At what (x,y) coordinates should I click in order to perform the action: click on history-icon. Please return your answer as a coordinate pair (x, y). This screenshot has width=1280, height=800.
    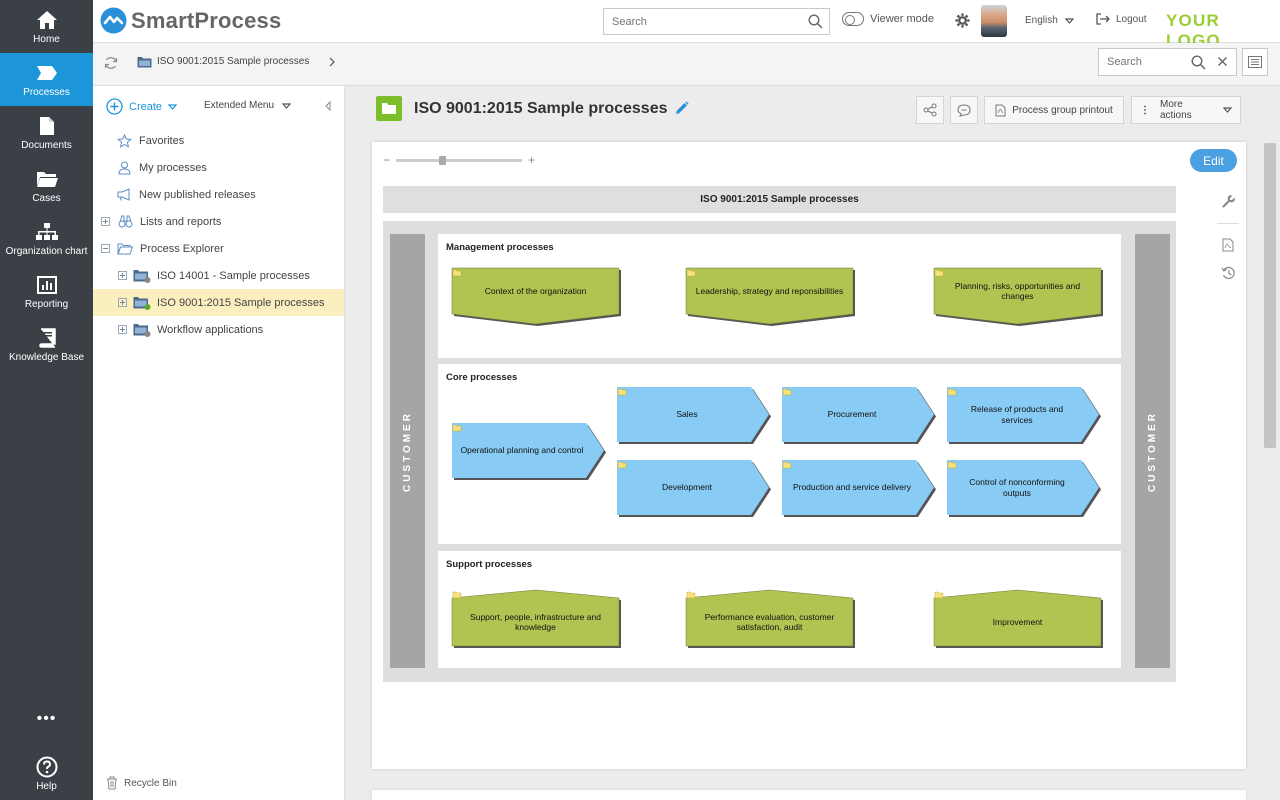
    Looking at the image, I should click on (1228, 273).